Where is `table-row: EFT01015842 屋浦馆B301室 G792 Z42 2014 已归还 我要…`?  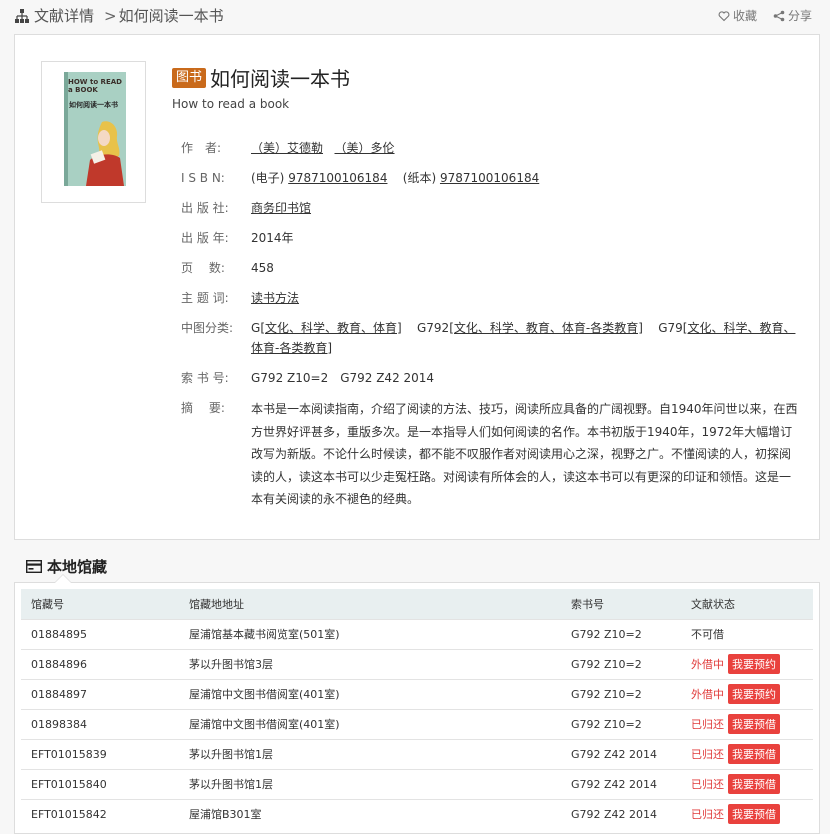 table-row: EFT01015842 屋浦馆B301室 G792 Z42 2014 已归还 我要… is located at coordinates (417, 813).